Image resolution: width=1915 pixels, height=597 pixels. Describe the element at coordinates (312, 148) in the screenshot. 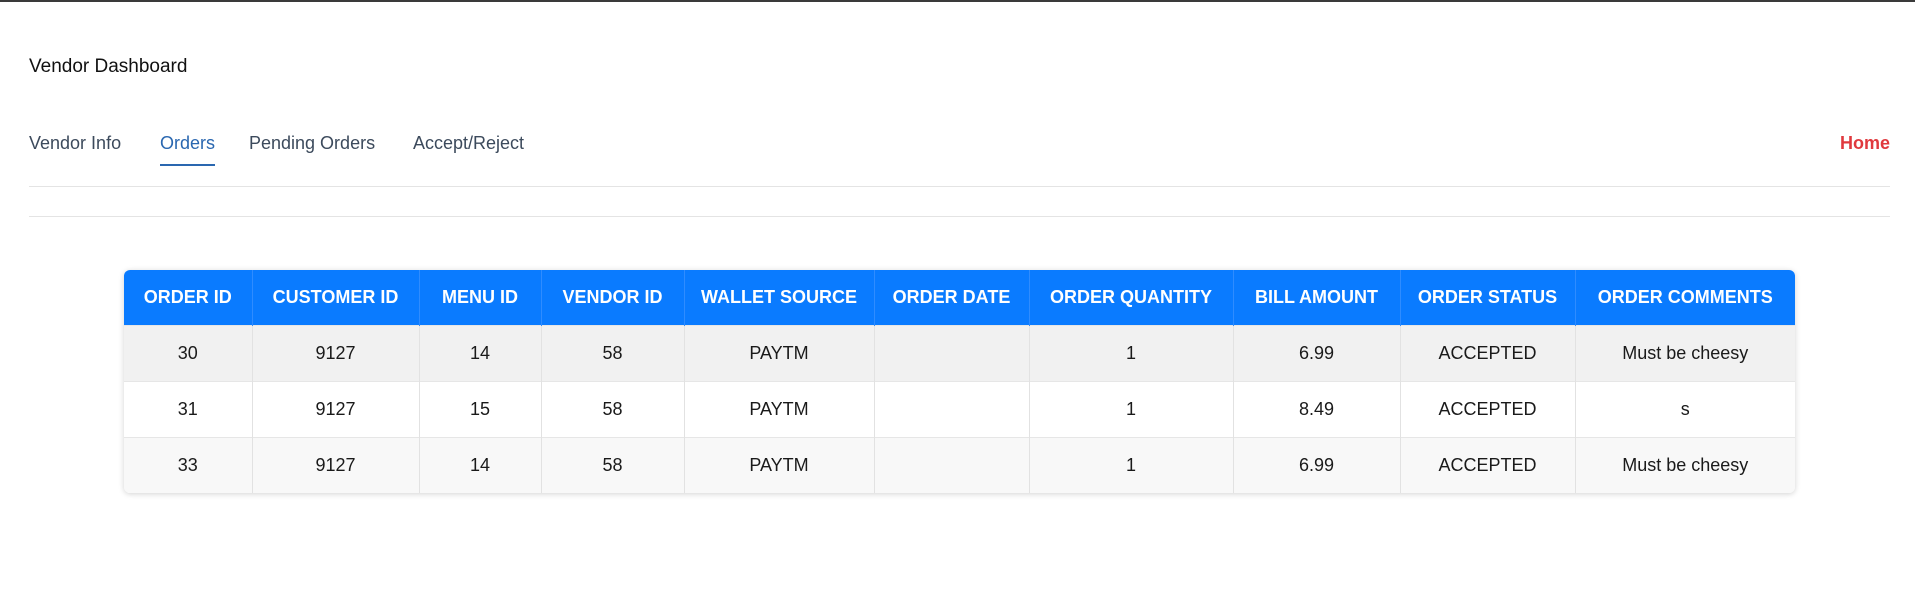

I see `tab-pending-orders: Pending Orders` at that location.